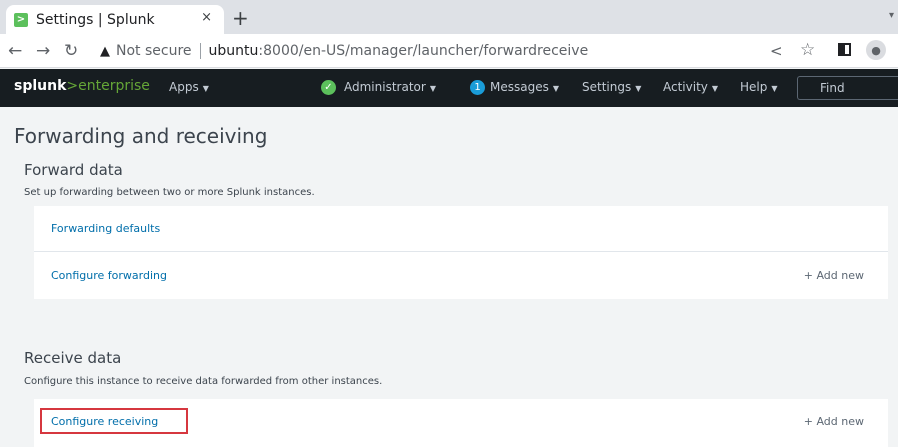 Image resolution: width=898 pixels, height=447 pixels. What do you see at coordinates (114, 86) in the screenshot?
I see `logo-enterprise-text: enterprise` at bounding box center [114, 86].